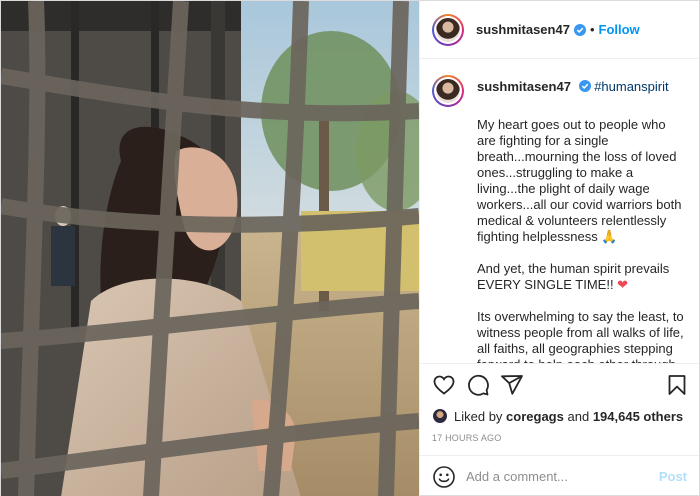  I want to click on red-heart-emoji: ❤, so click(623, 284).